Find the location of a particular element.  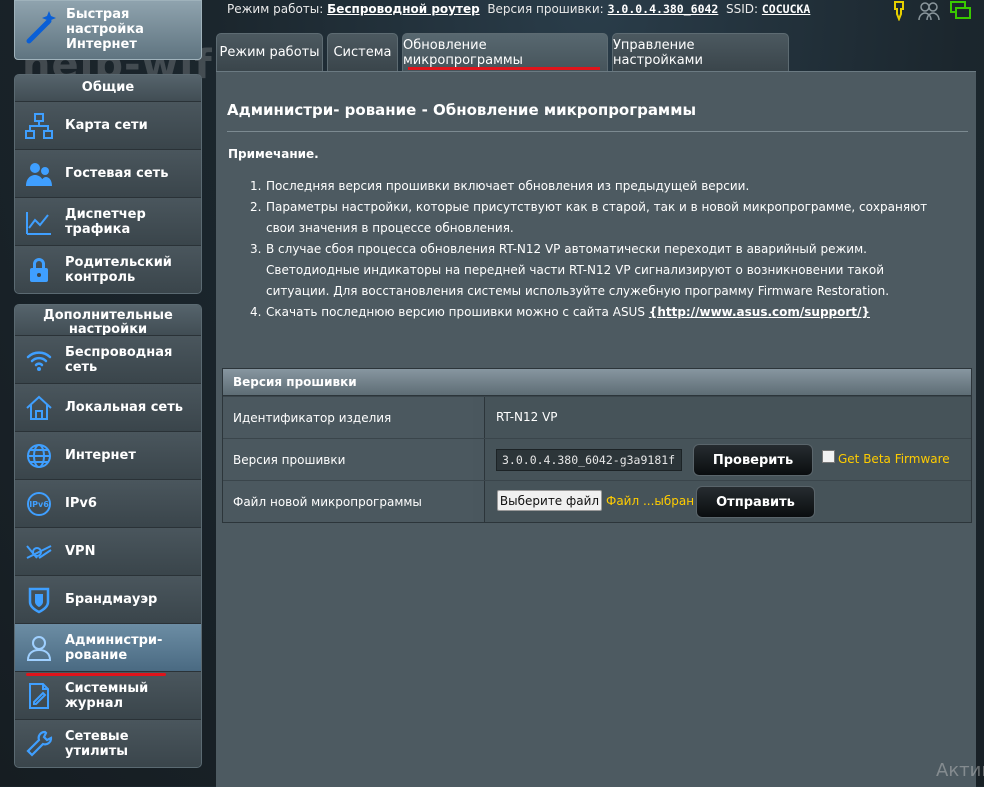

traffic-manager-icon is located at coordinates (39, 222).